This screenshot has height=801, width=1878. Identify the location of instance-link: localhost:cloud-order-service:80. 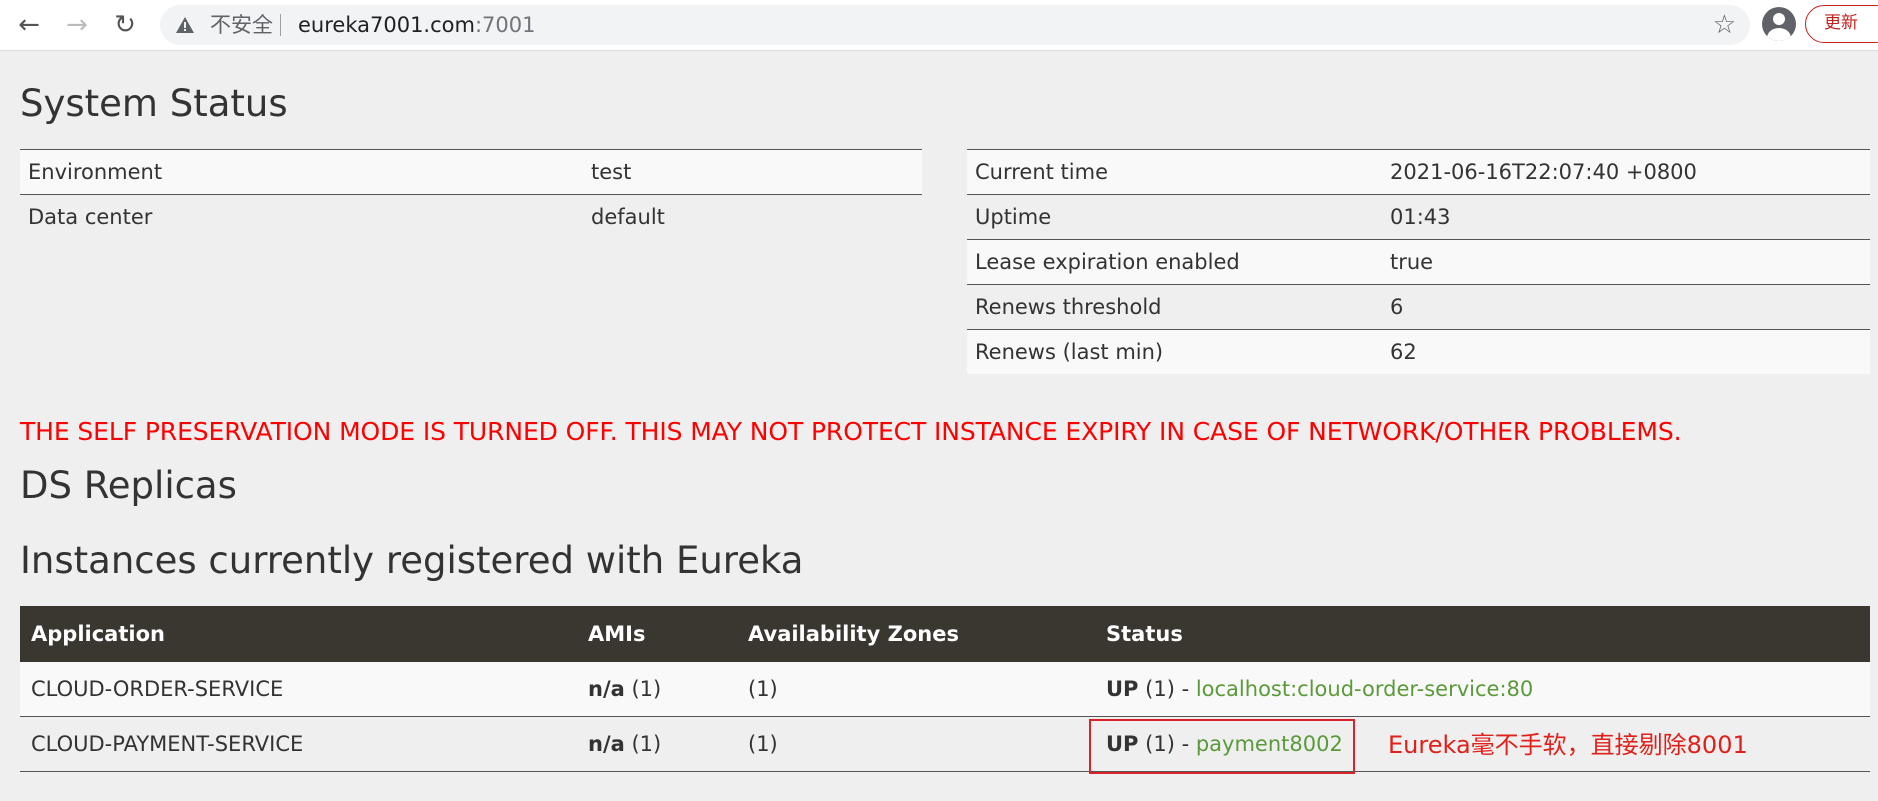
(1364, 689).